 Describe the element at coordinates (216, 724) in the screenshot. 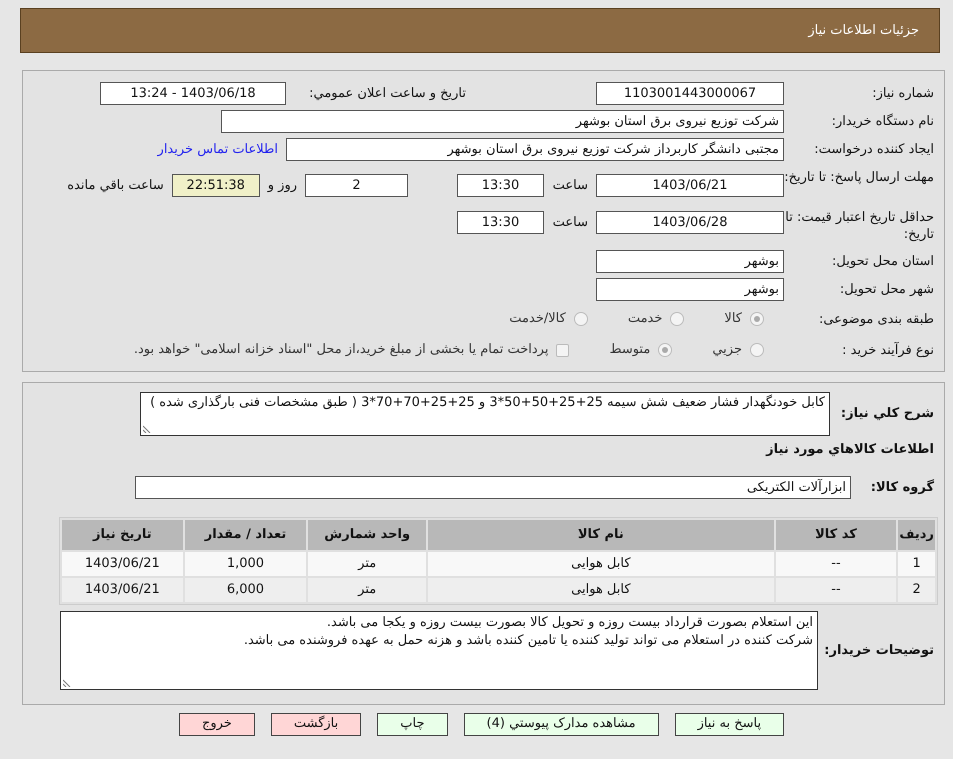

I see `action-button: خروج` at that location.